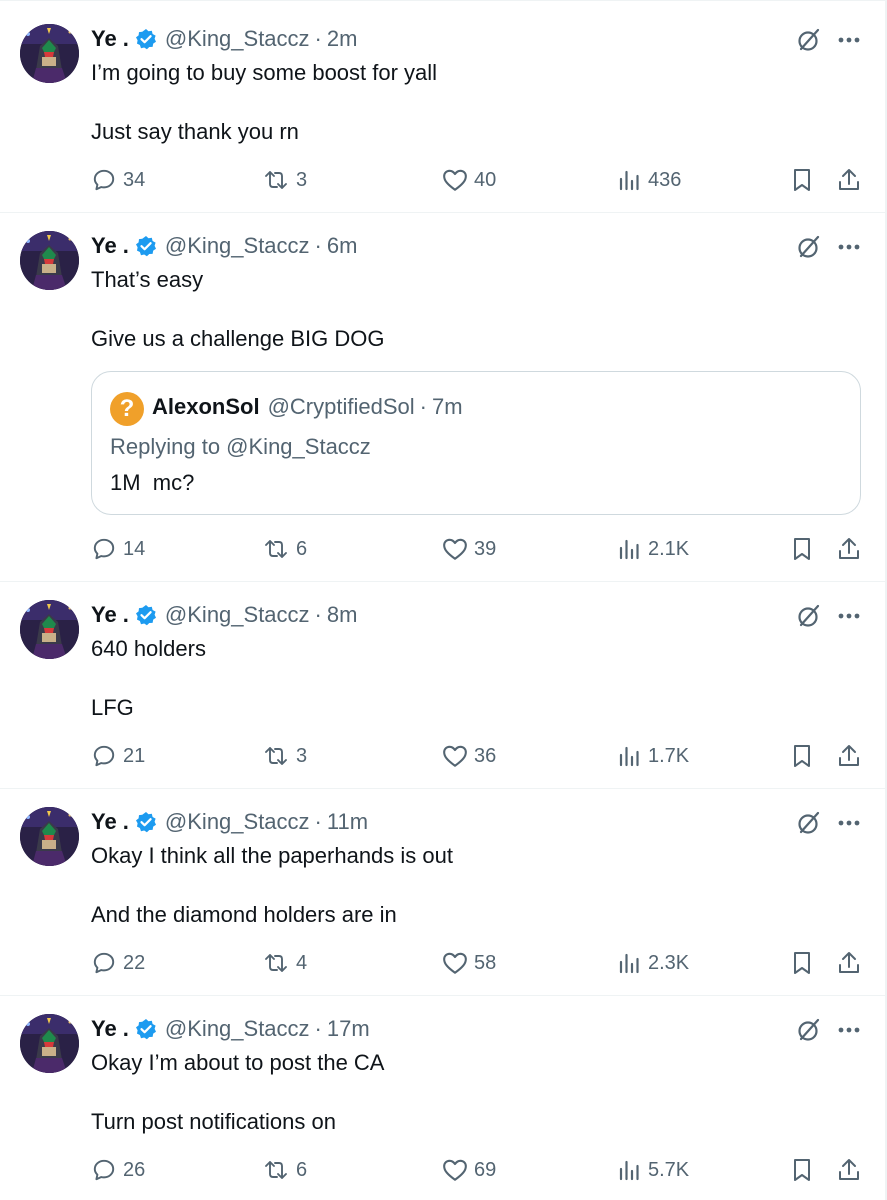  I want to click on views-count: 1.7K, so click(669, 755).